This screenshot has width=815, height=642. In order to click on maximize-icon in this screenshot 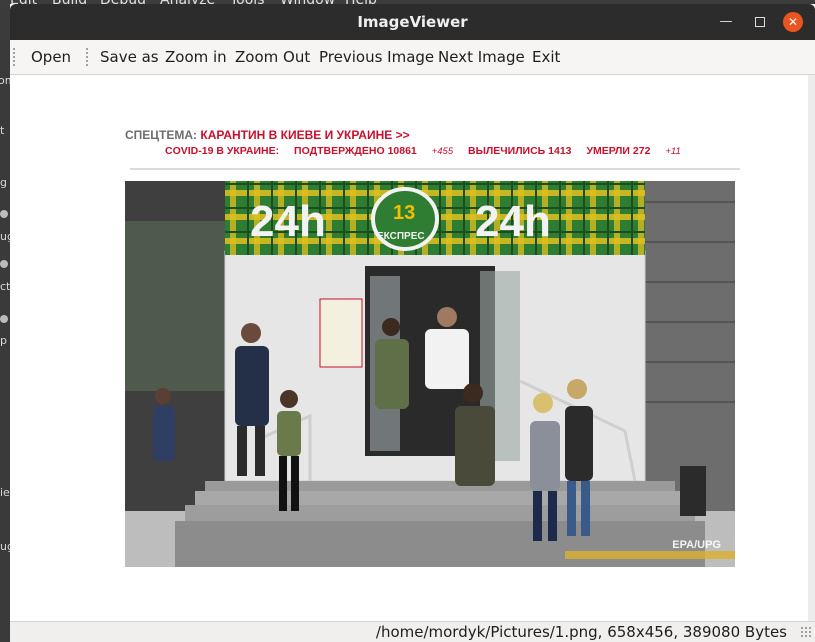, I will do `click(760, 21)`.